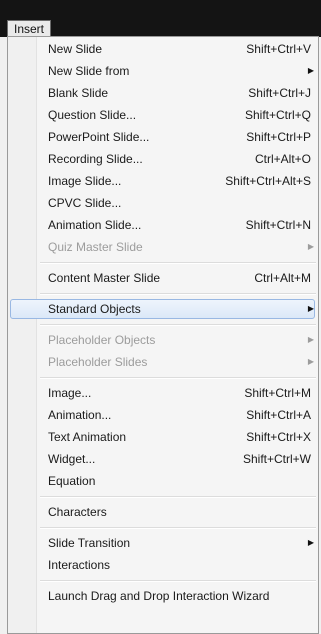  I want to click on menu-item-shortcut: Ctrl+Alt+M, so click(282, 278).